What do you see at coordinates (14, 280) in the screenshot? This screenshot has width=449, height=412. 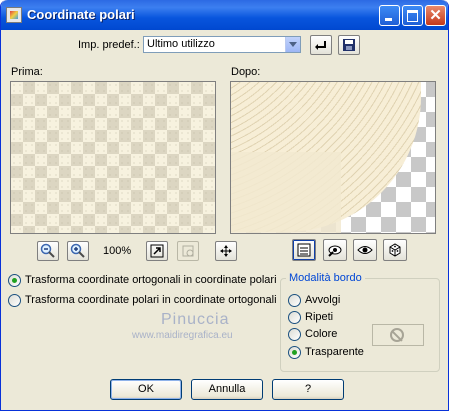 I see `radio-rect-to-polar` at bounding box center [14, 280].